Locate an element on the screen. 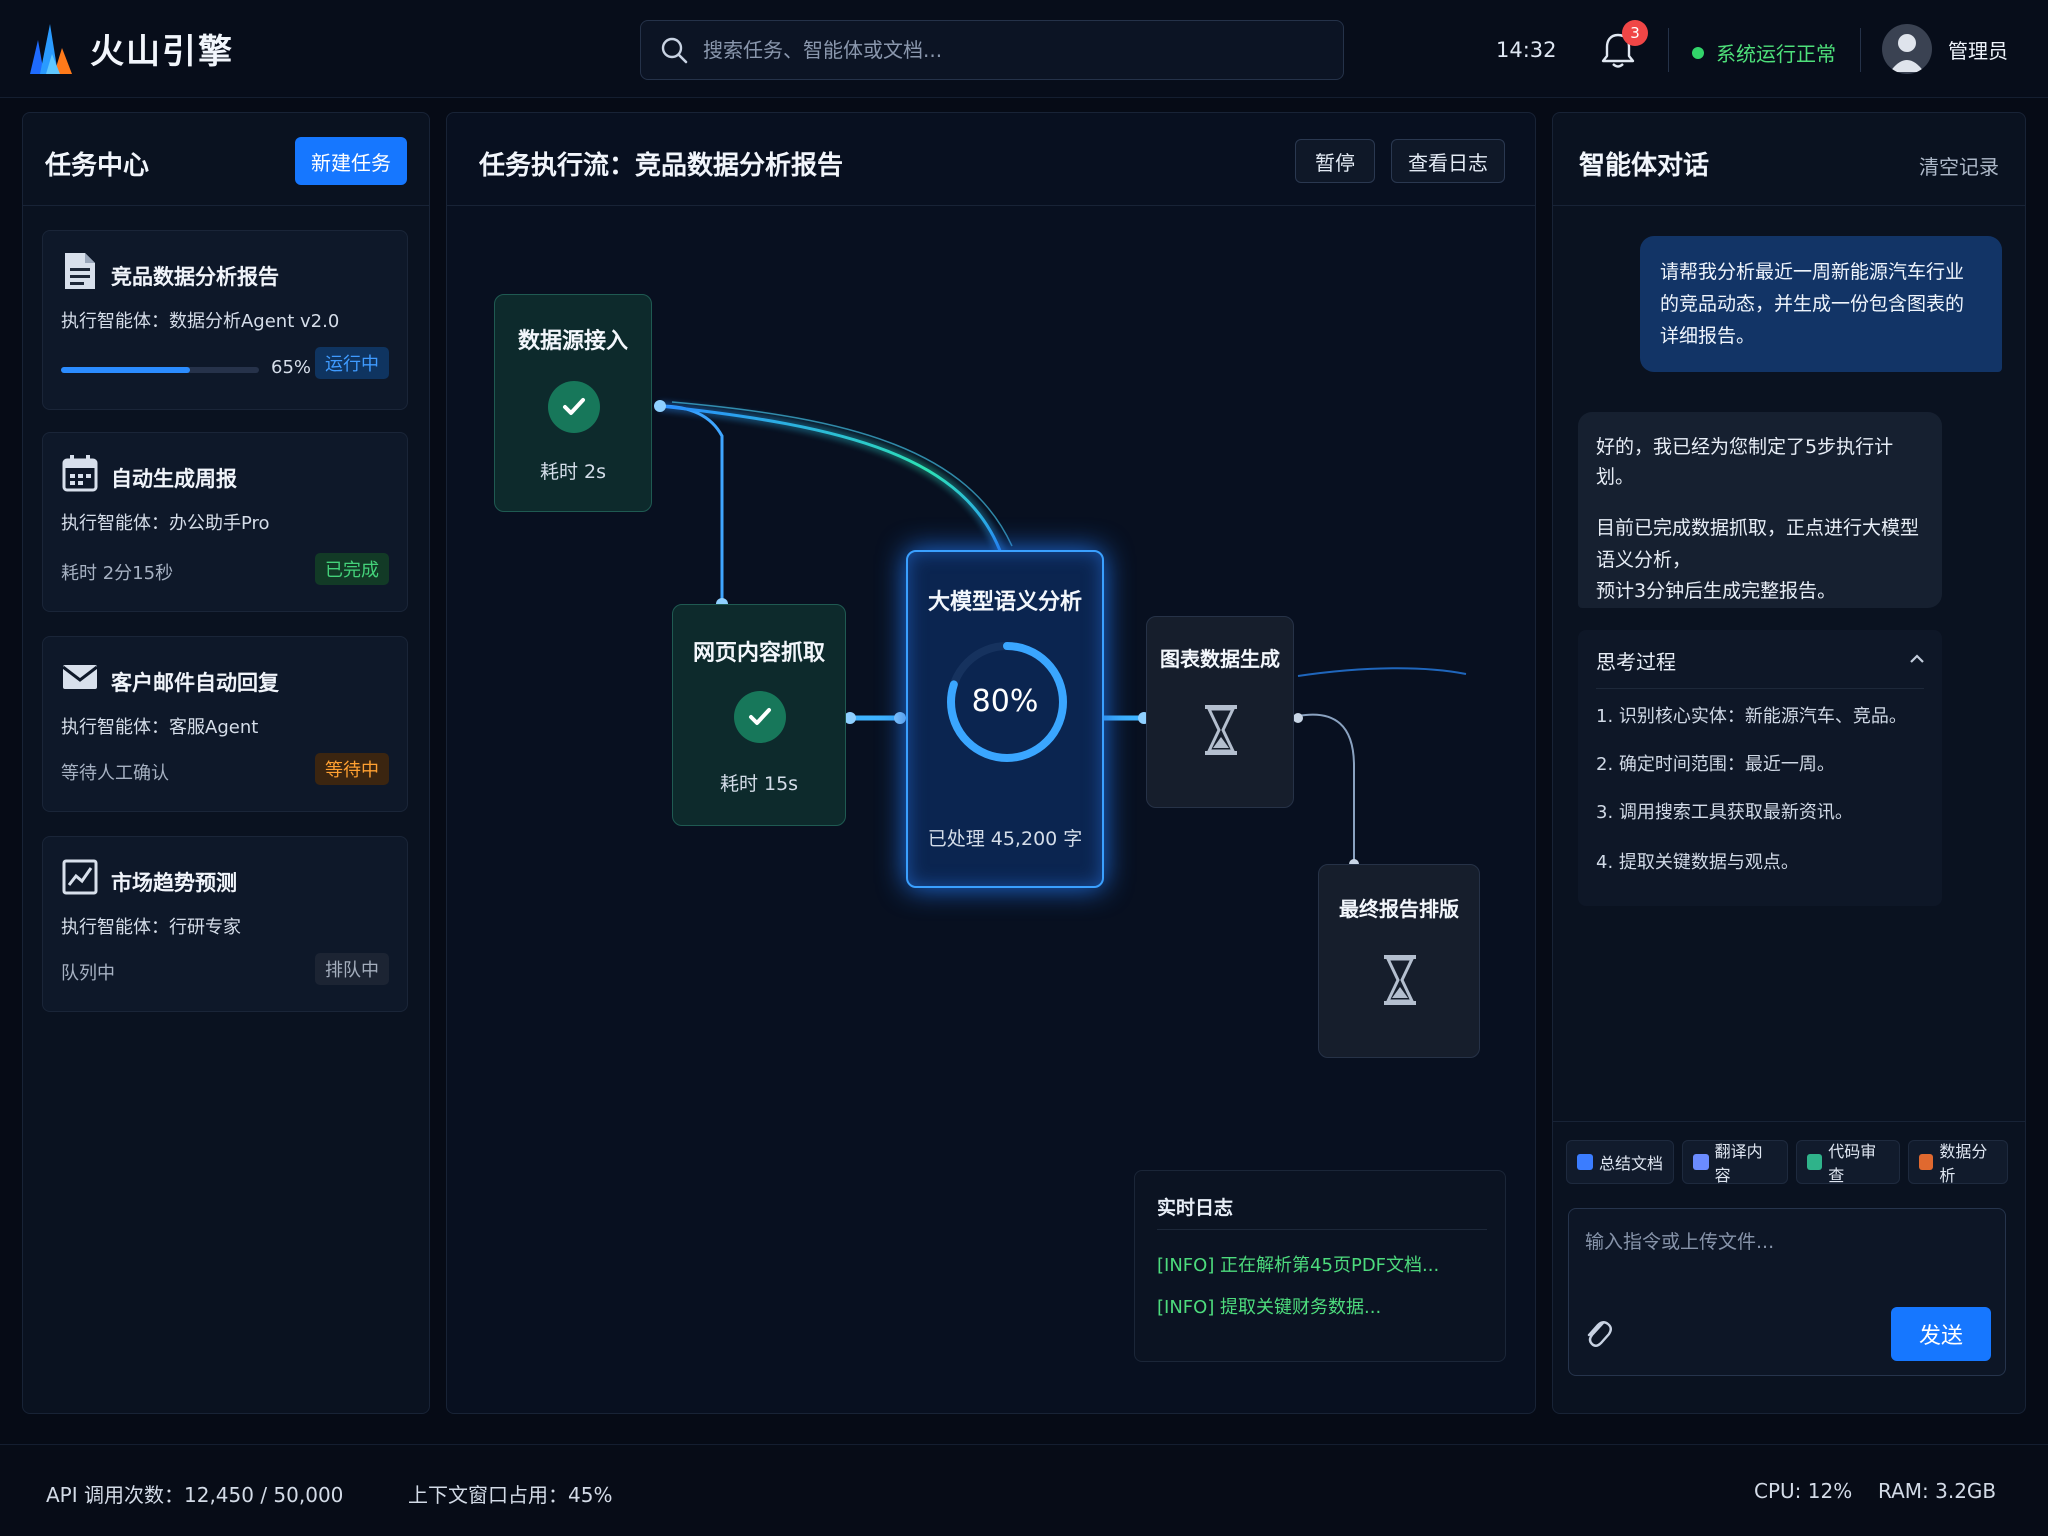  ai-message-line: 预计3分钟后生成完整报告。 is located at coordinates (1716, 591).